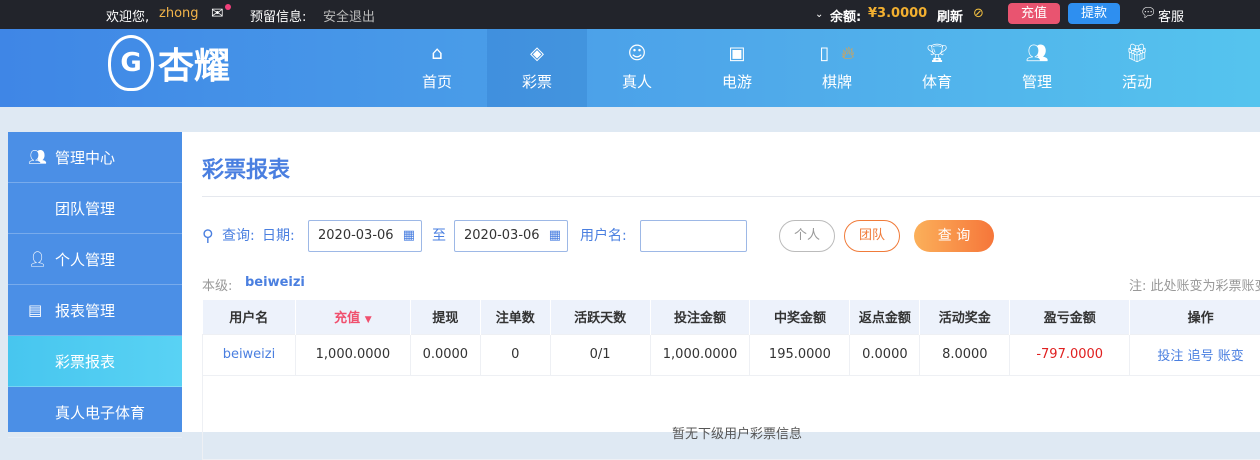  What do you see at coordinates (700, 354) in the screenshot?
I see `cell-bet: 1,000.0000` at bounding box center [700, 354].